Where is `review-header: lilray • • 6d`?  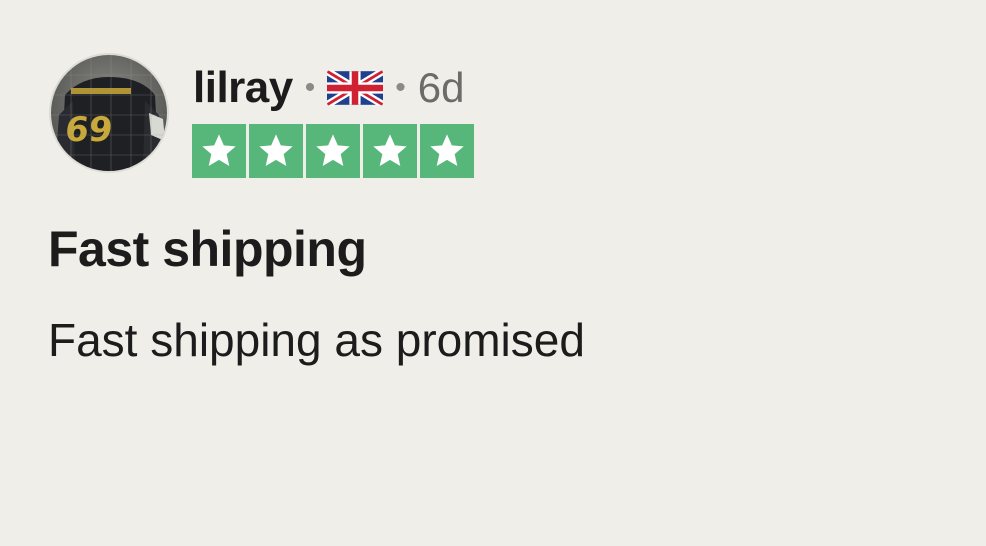 review-header: lilray • • 6d is located at coordinates (329, 88).